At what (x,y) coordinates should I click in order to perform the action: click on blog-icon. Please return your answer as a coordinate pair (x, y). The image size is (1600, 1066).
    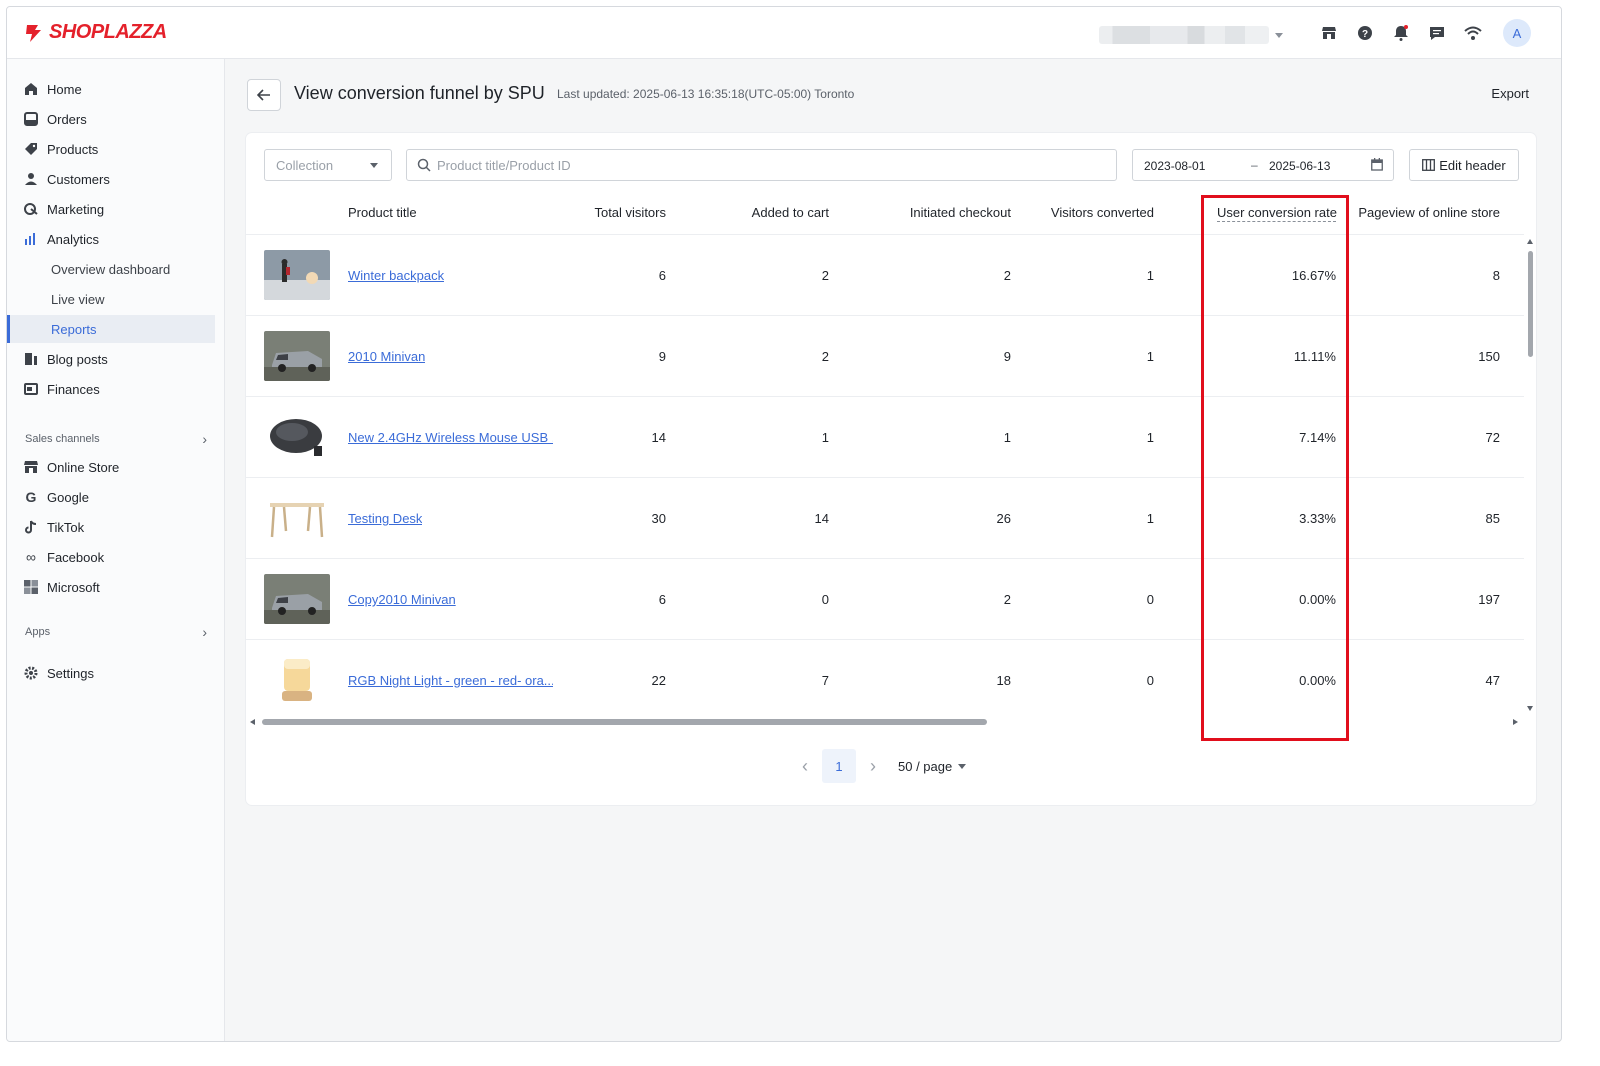
    Looking at the image, I should click on (31, 359).